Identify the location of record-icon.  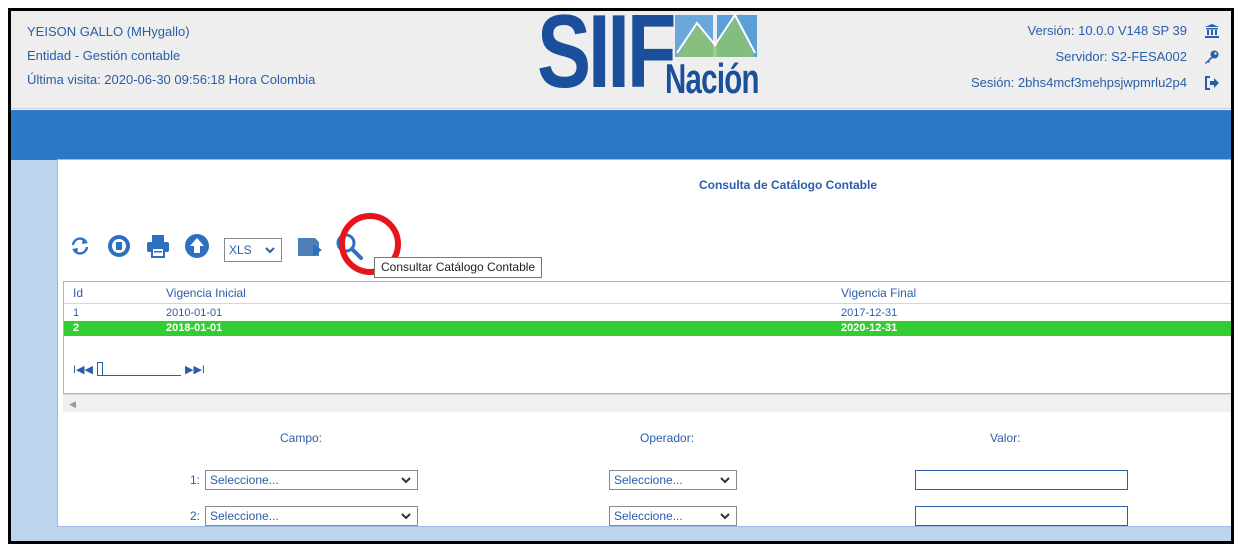
(119, 246).